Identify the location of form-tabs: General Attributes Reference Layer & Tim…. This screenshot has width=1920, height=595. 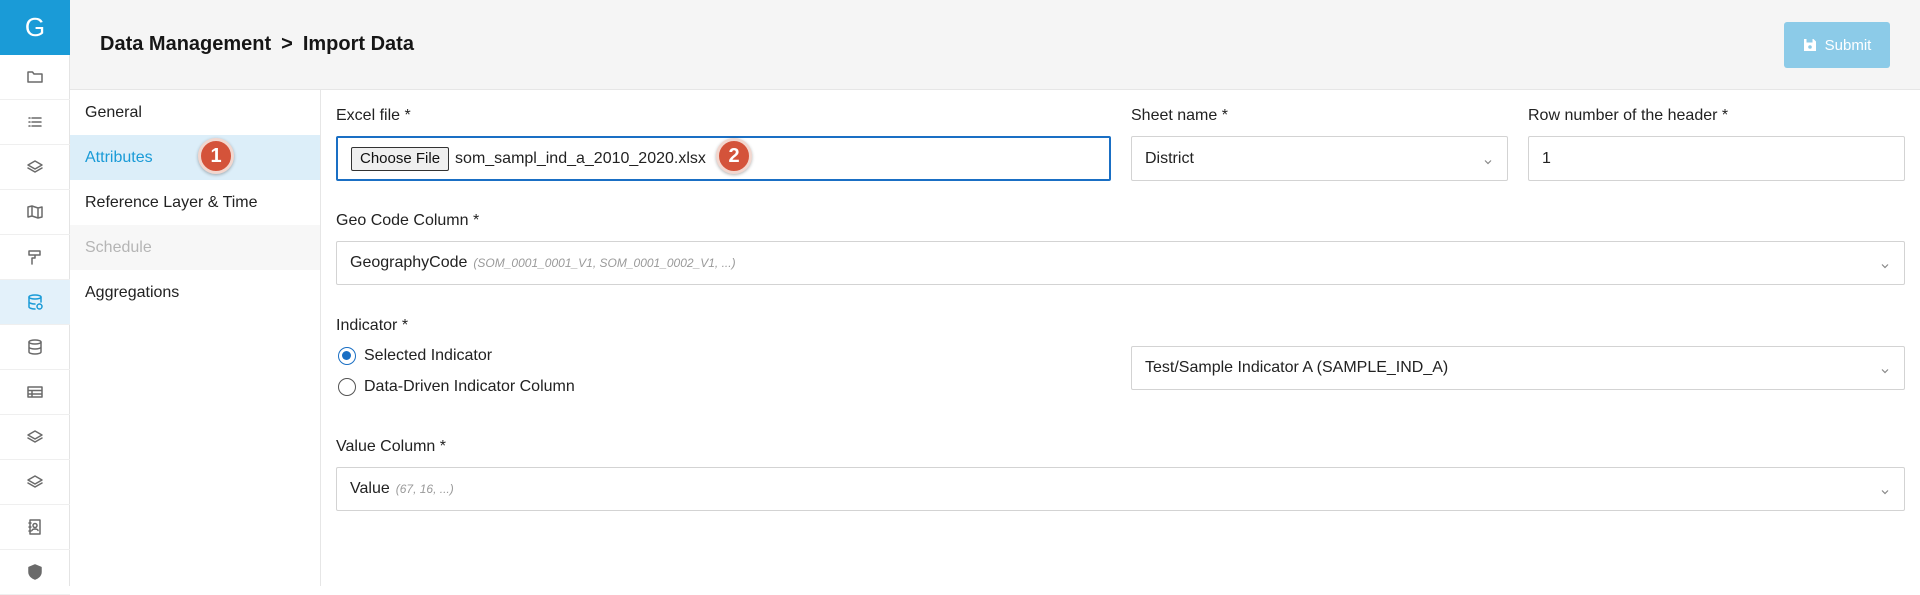
(195, 338).